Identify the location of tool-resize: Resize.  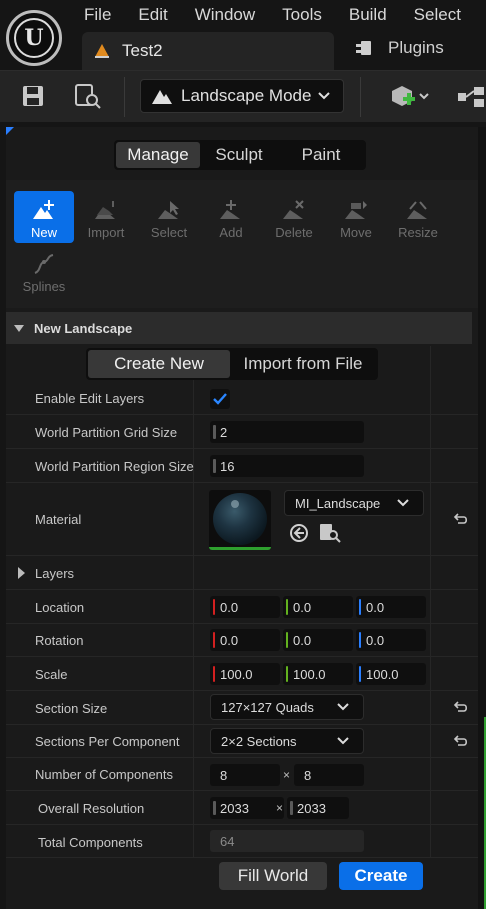
(418, 217).